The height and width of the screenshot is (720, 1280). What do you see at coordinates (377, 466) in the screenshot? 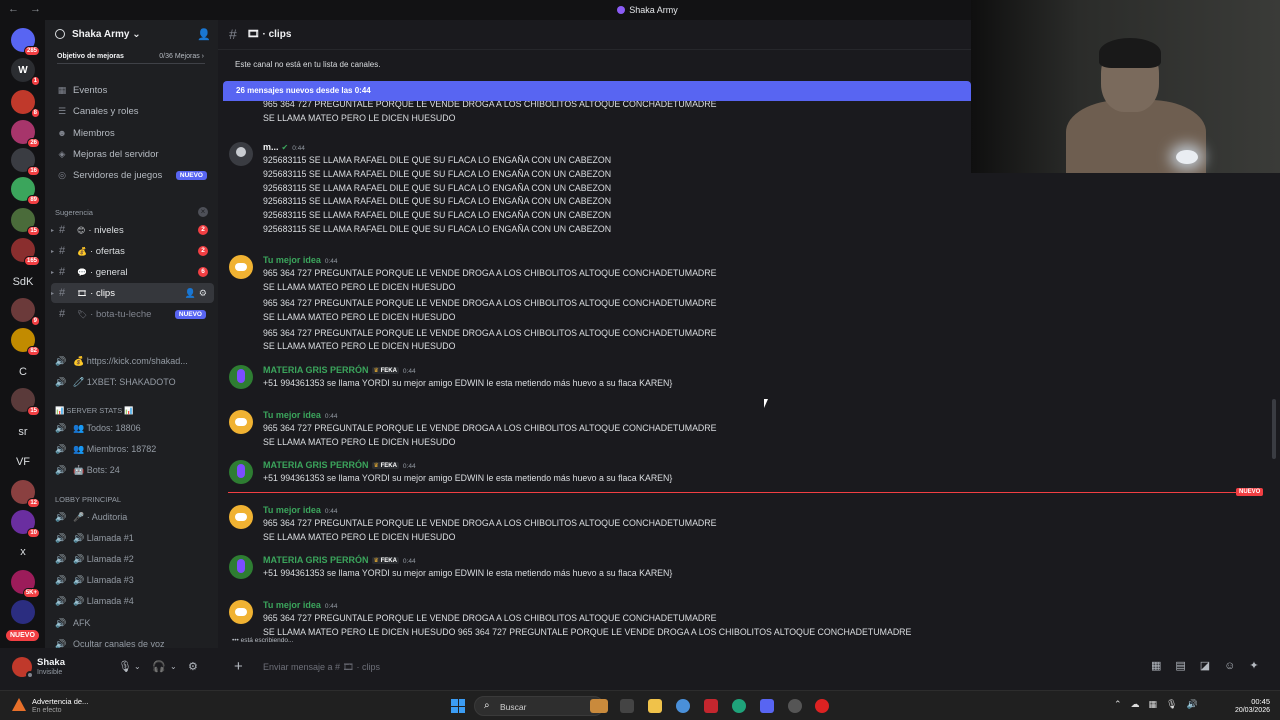
I see `crown-icon: ♛` at bounding box center [377, 466].